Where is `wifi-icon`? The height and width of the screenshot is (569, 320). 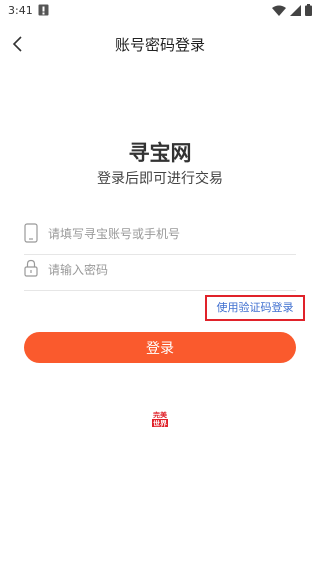
wifi-icon is located at coordinates (279, 10).